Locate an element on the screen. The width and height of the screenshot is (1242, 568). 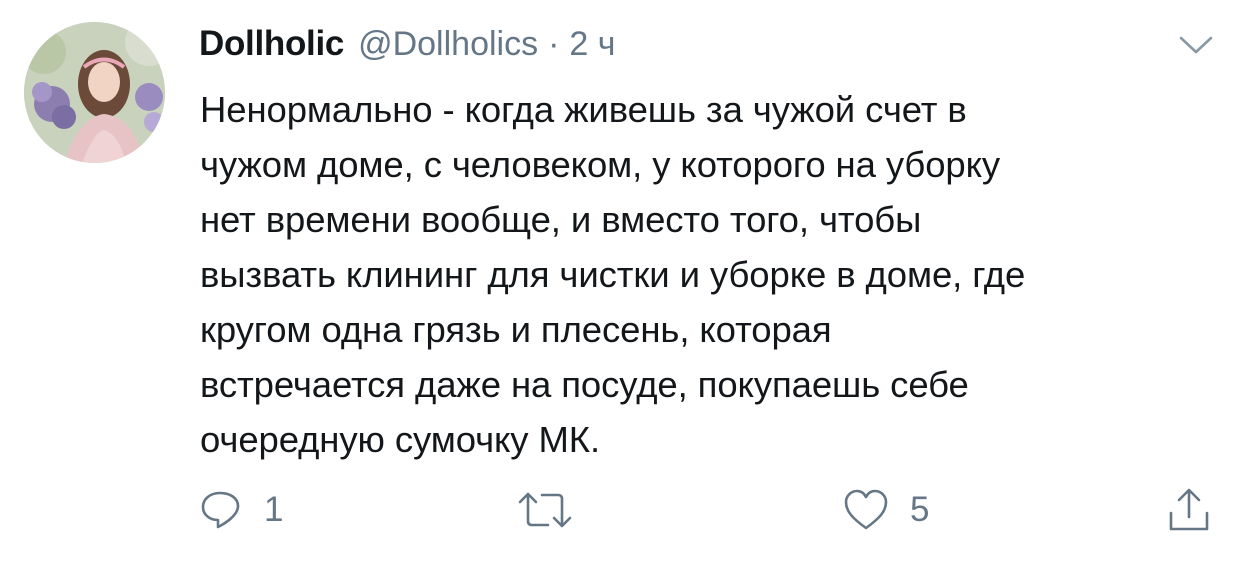
avatar is located at coordinates (94, 92).